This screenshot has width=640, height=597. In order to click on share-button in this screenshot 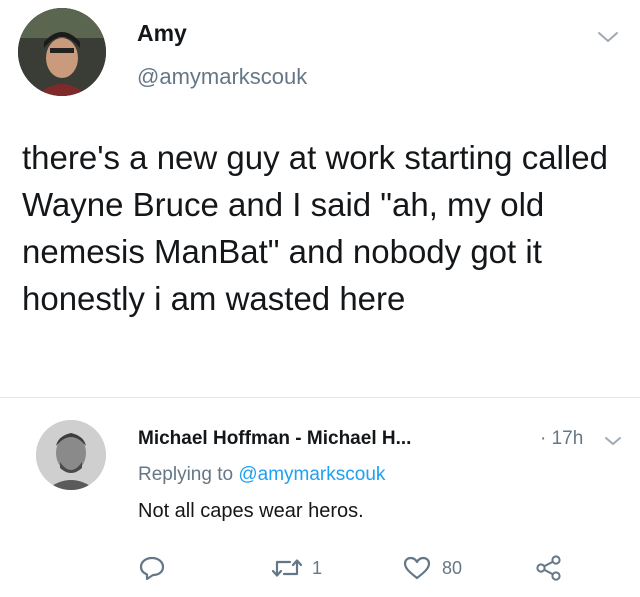, I will do `click(549, 568)`.